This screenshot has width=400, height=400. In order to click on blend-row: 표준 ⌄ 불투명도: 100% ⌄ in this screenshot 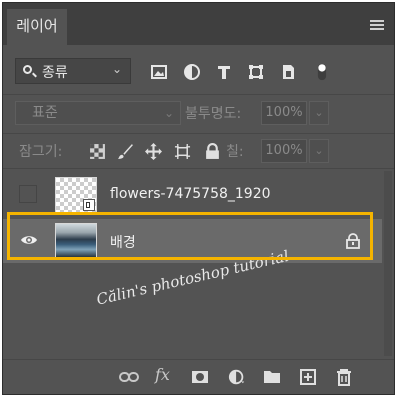, I will do `click(198, 114)`.